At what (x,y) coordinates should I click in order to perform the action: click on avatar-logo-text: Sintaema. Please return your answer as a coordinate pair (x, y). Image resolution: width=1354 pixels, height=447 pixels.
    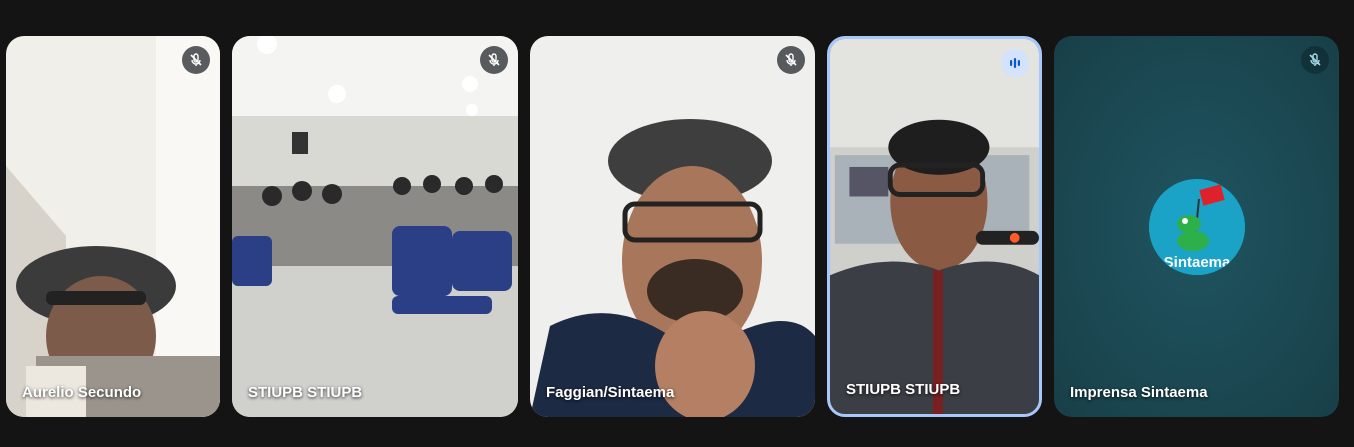
    Looking at the image, I should click on (1196, 262).